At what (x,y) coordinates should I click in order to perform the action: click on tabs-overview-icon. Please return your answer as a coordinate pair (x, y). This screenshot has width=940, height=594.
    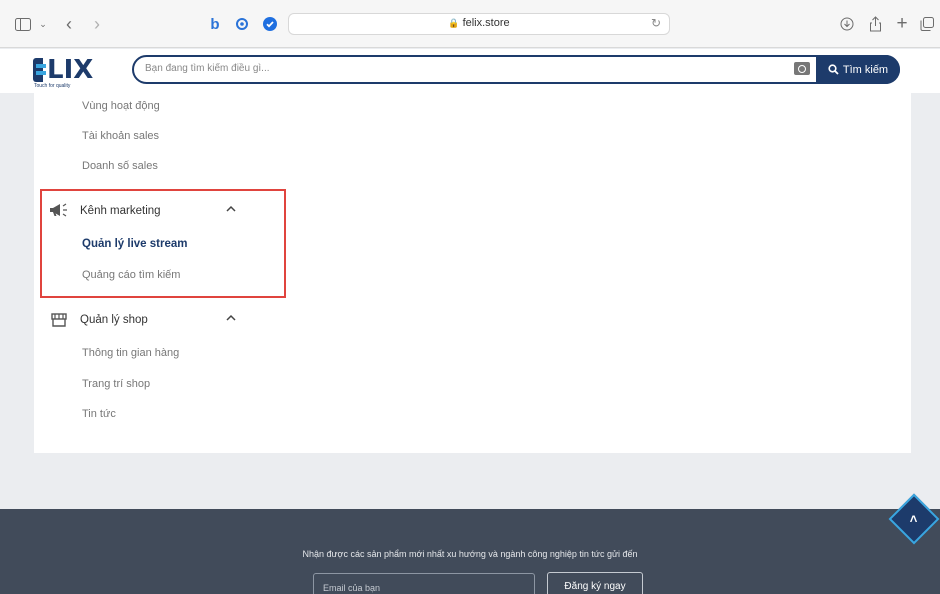
    Looking at the image, I should click on (927, 24).